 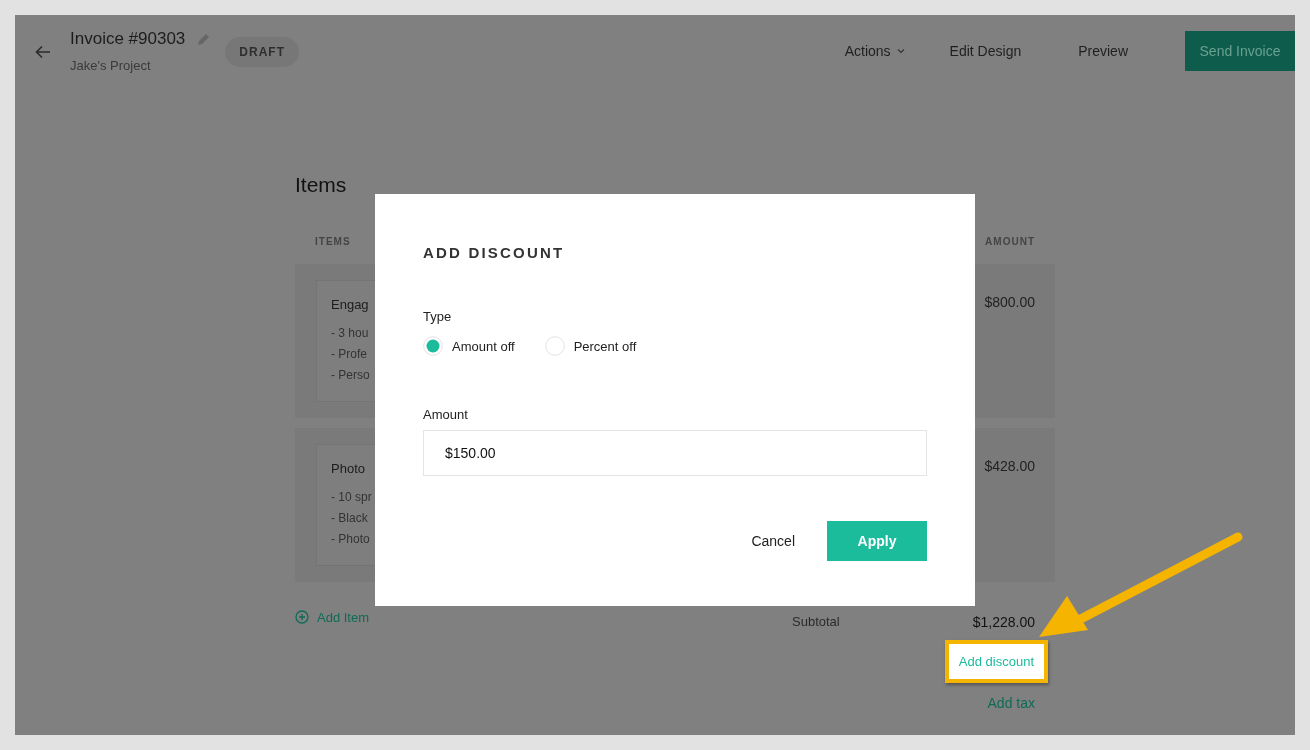 What do you see at coordinates (302, 617) in the screenshot?
I see `plus-circle-icon` at bounding box center [302, 617].